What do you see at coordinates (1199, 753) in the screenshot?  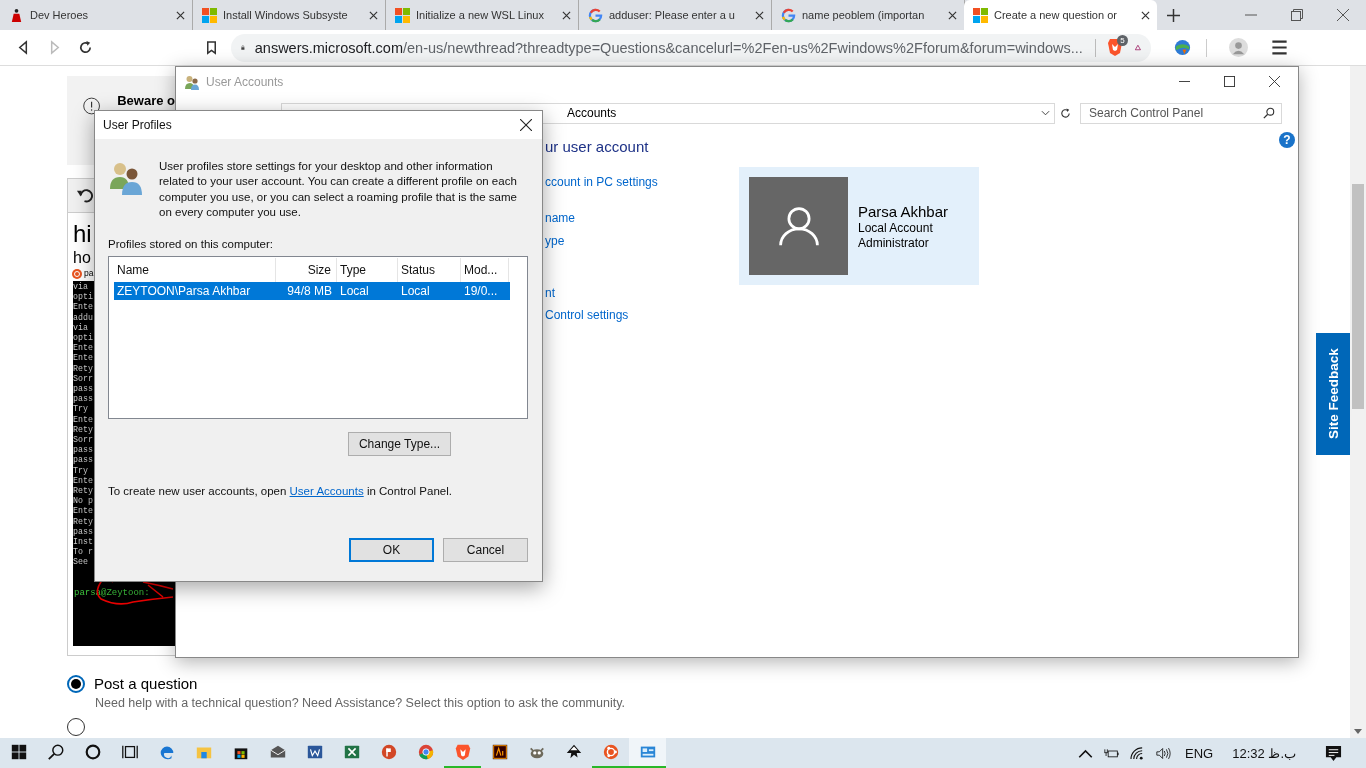 I see `language-indicator: ENG` at bounding box center [1199, 753].